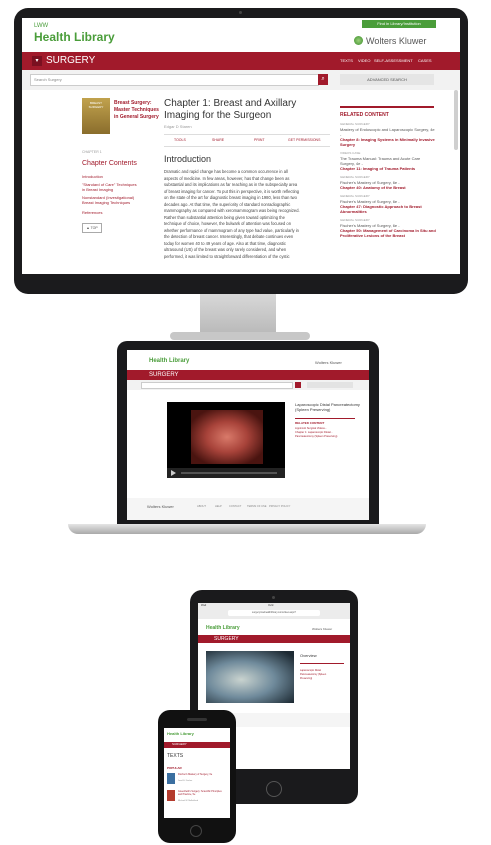  What do you see at coordinates (456, 120) in the screenshot?
I see `scrollbar` at bounding box center [456, 120].